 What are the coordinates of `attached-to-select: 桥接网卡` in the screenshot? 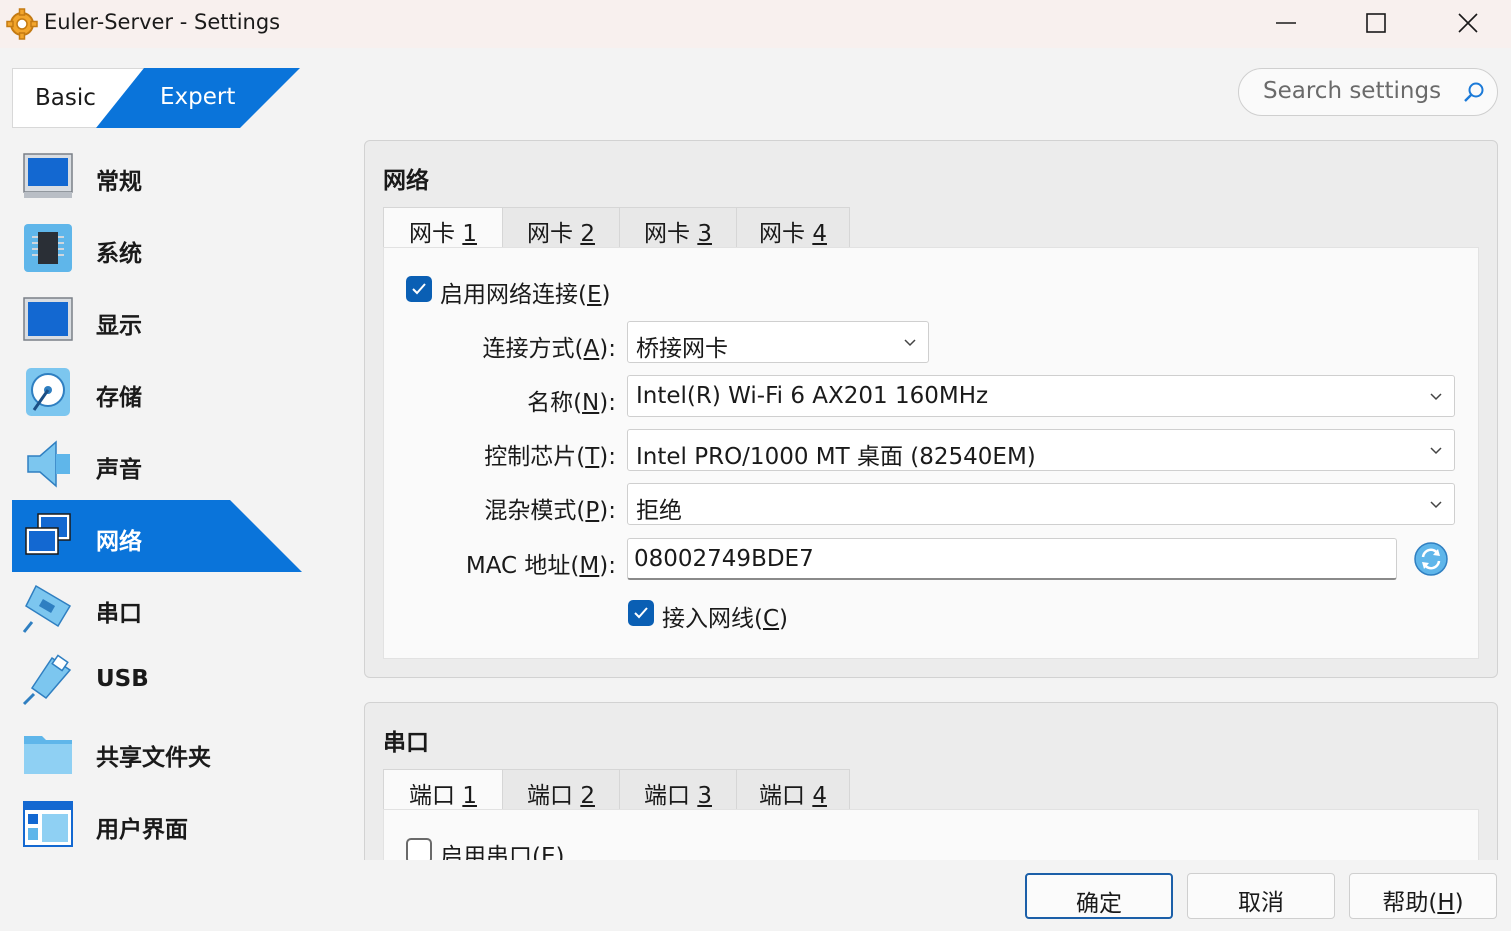 It's located at (778, 342).